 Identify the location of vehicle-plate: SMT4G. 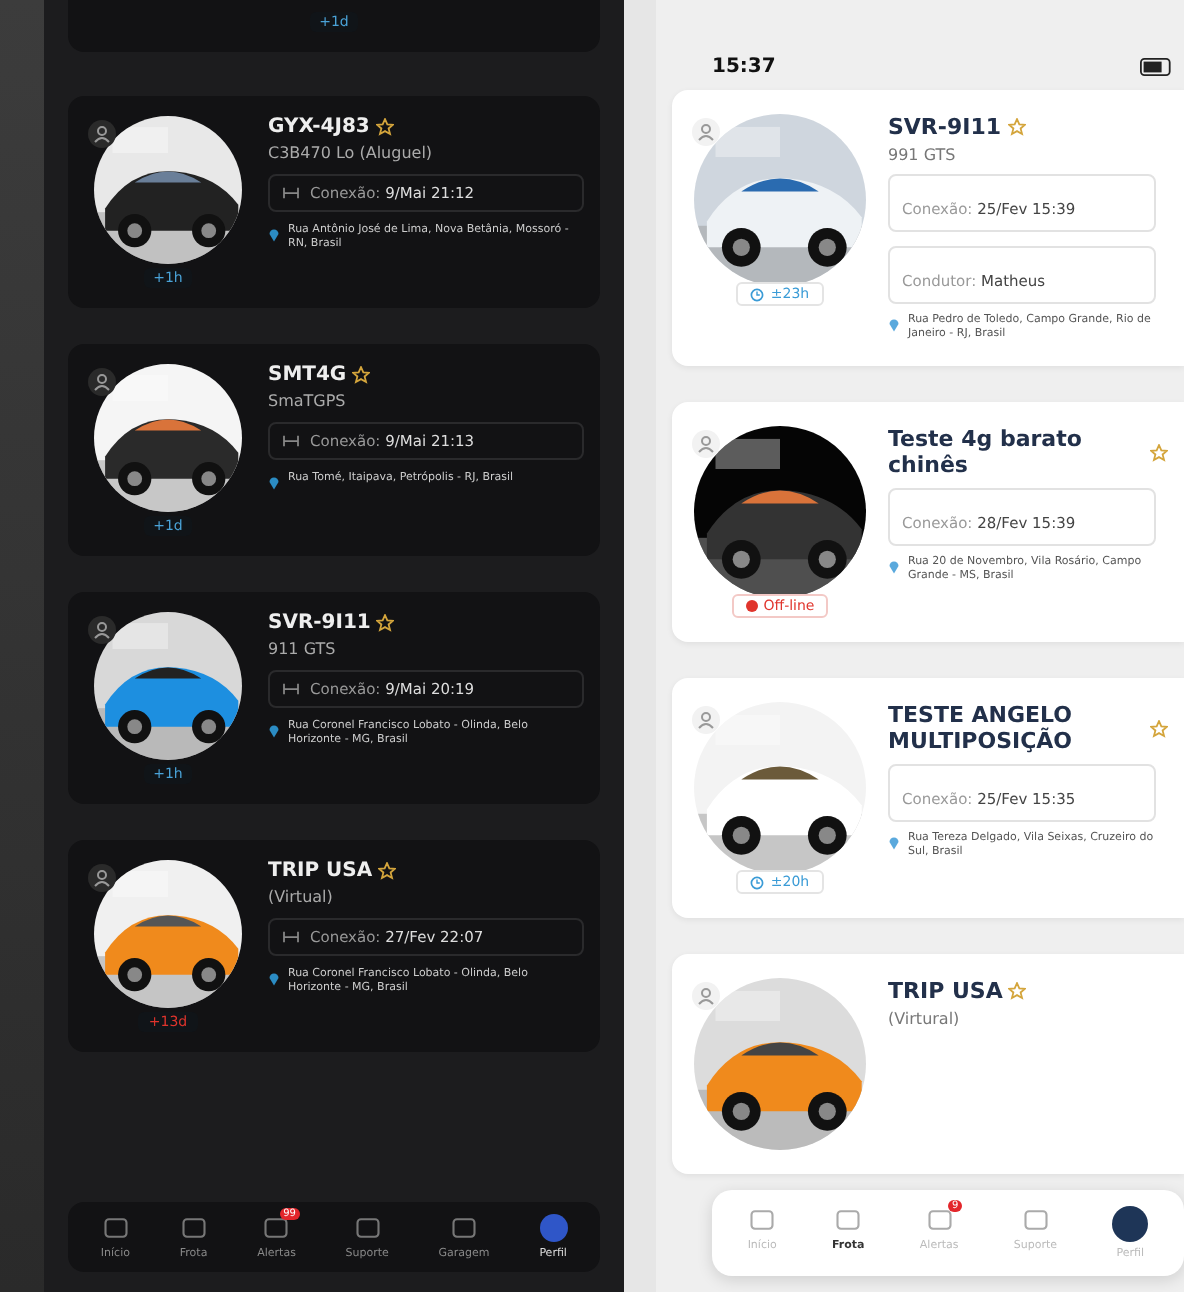
(307, 375).